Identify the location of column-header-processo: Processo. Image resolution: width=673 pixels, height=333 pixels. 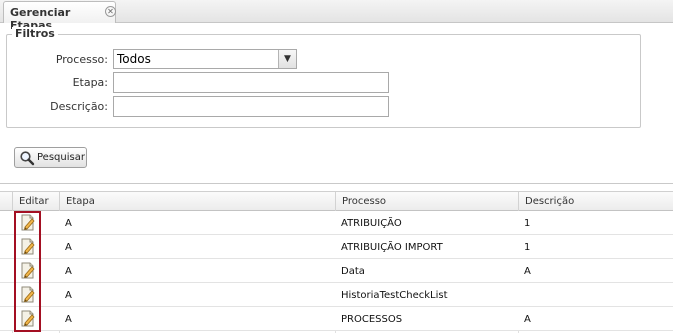
(426, 201).